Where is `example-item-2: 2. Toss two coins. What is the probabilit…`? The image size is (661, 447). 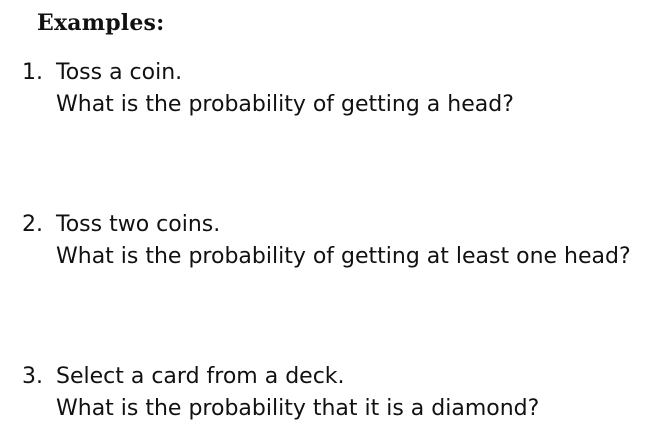
example-item-2: 2. Toss two coins. What is the probabilit… is located at coordinates (326, 241).